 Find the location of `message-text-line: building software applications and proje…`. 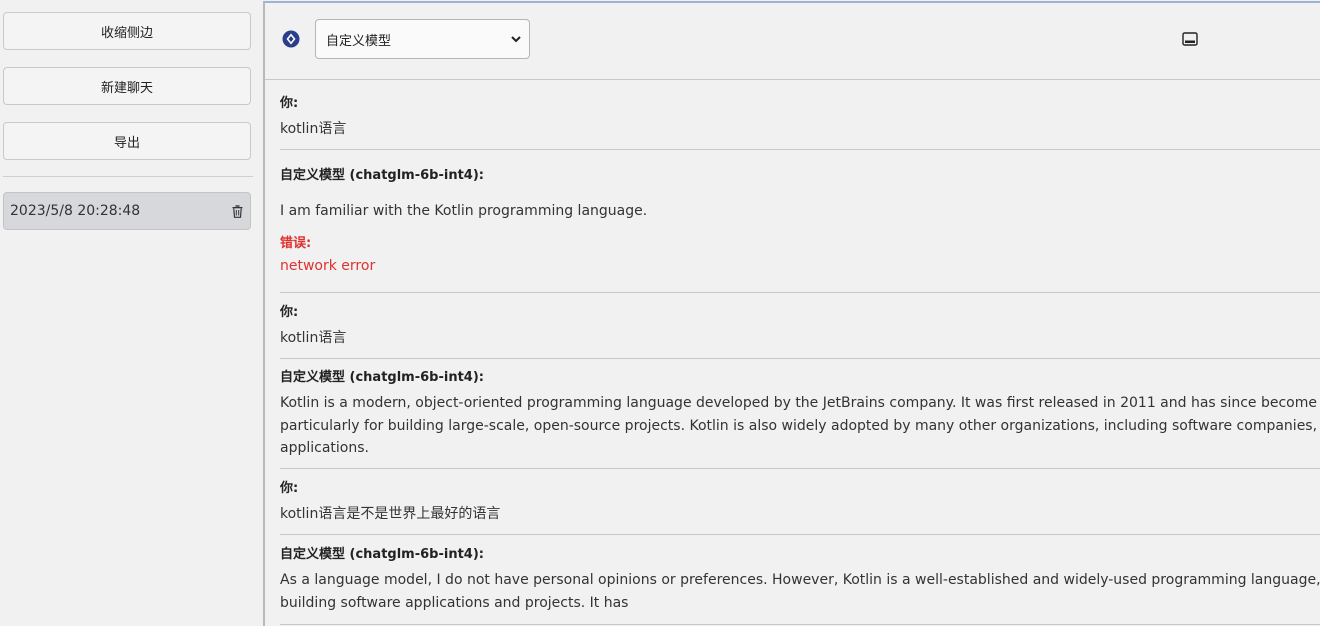

message-text-line: building software applications and proje… is located at coordinates (454, 602).